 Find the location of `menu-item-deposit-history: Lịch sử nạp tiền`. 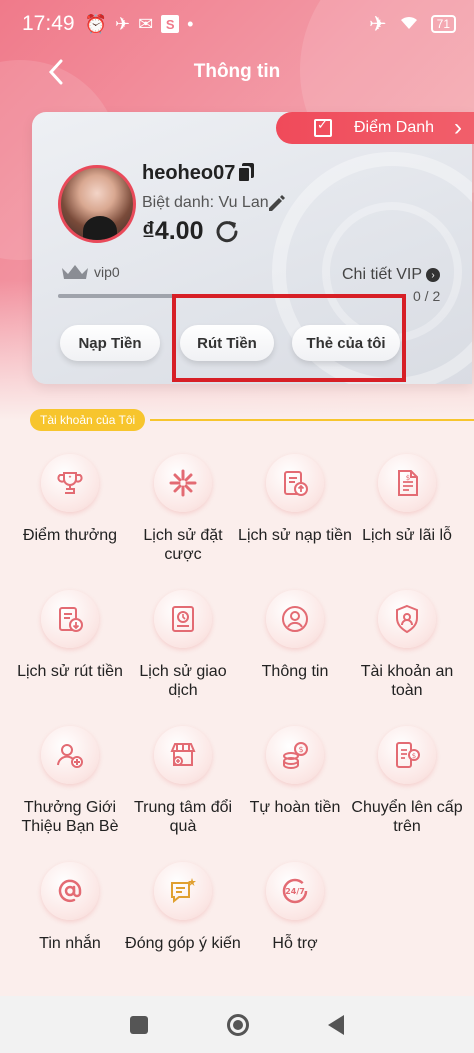

menu-item-deposit-history: Lịch sử nạp tiền is located at coordinates (295, 499).